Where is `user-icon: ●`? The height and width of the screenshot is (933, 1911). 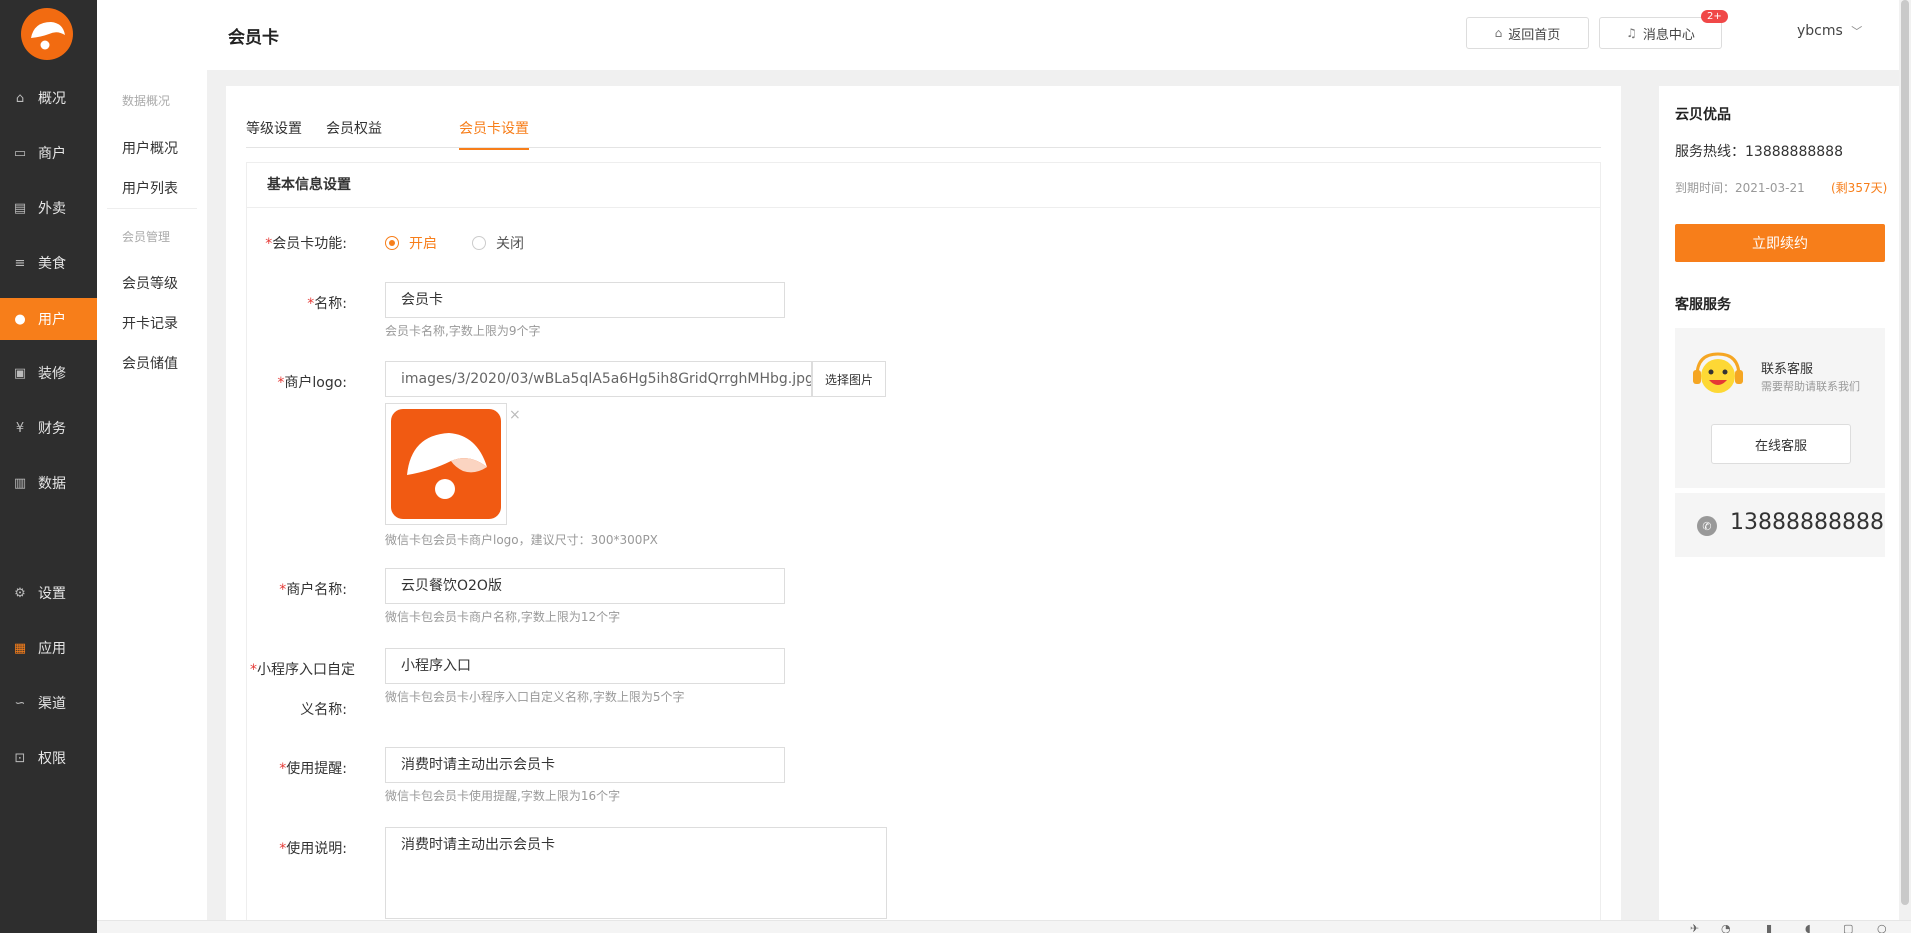 user-icon: ● is located at coordinates (20, 319).